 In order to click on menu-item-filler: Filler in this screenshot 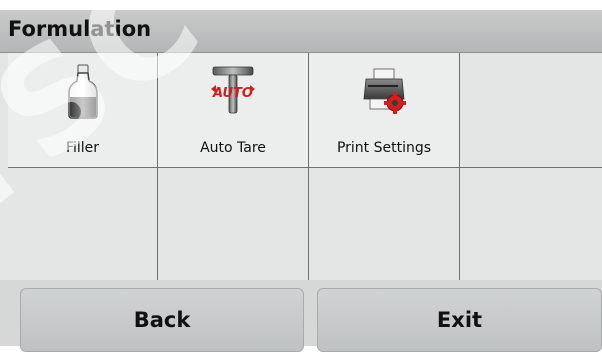, I will do `click(83, 110)`.